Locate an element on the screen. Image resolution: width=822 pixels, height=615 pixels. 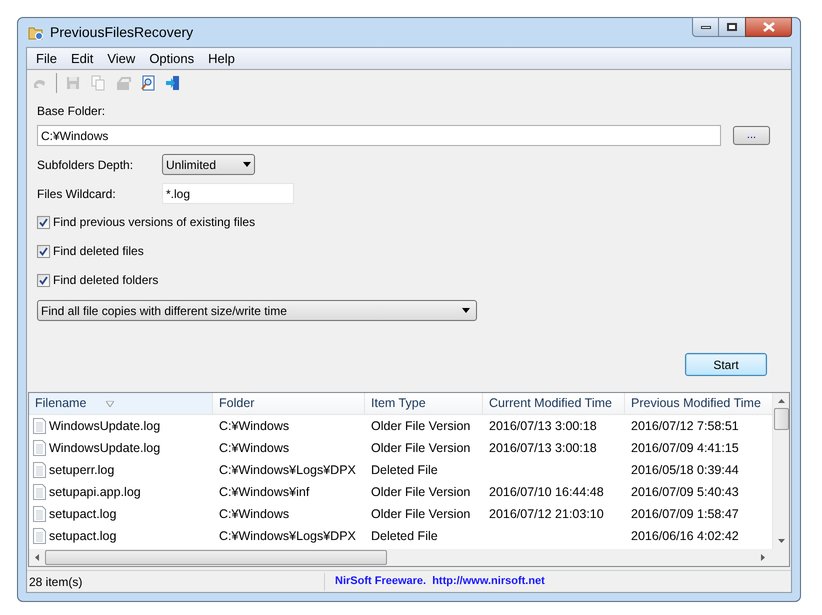
save-icon is located at coordinates (73, 83).